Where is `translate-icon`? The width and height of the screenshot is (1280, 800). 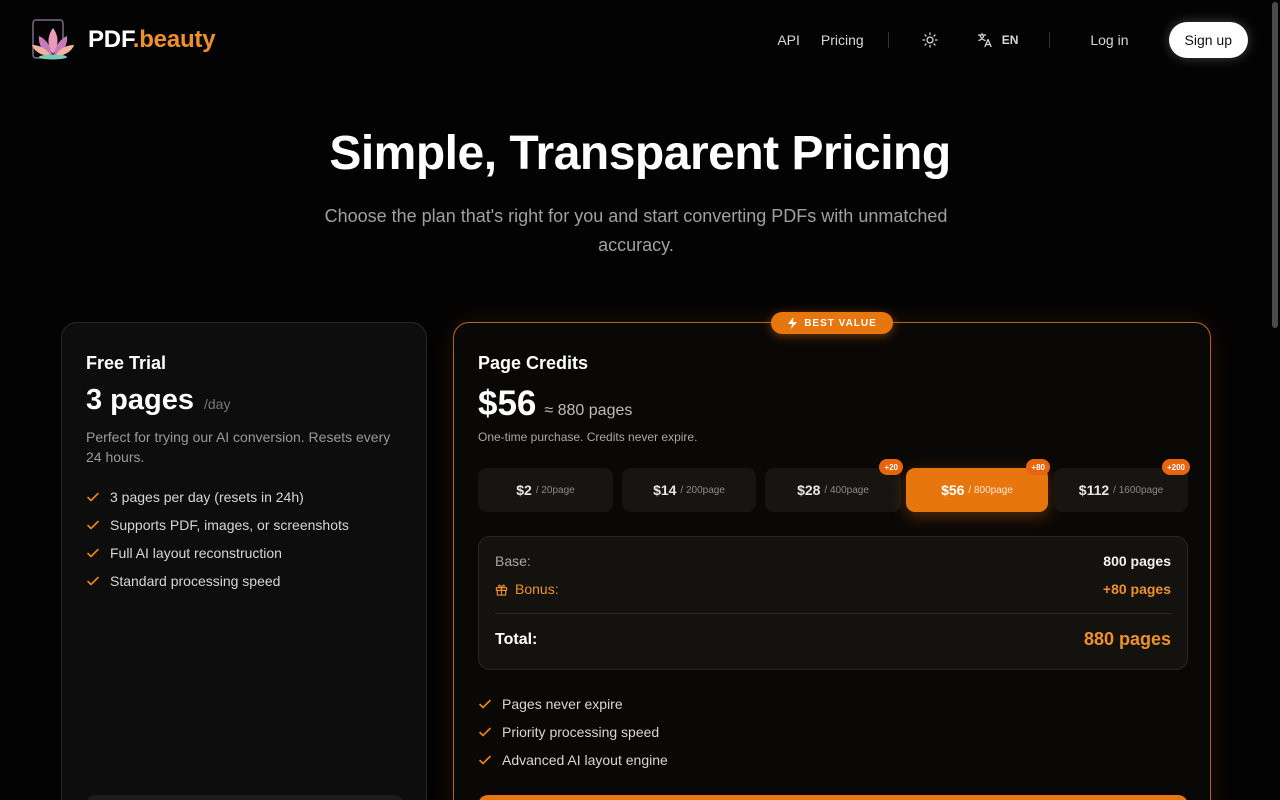 translate-icon is located at coordinates (985, 40).